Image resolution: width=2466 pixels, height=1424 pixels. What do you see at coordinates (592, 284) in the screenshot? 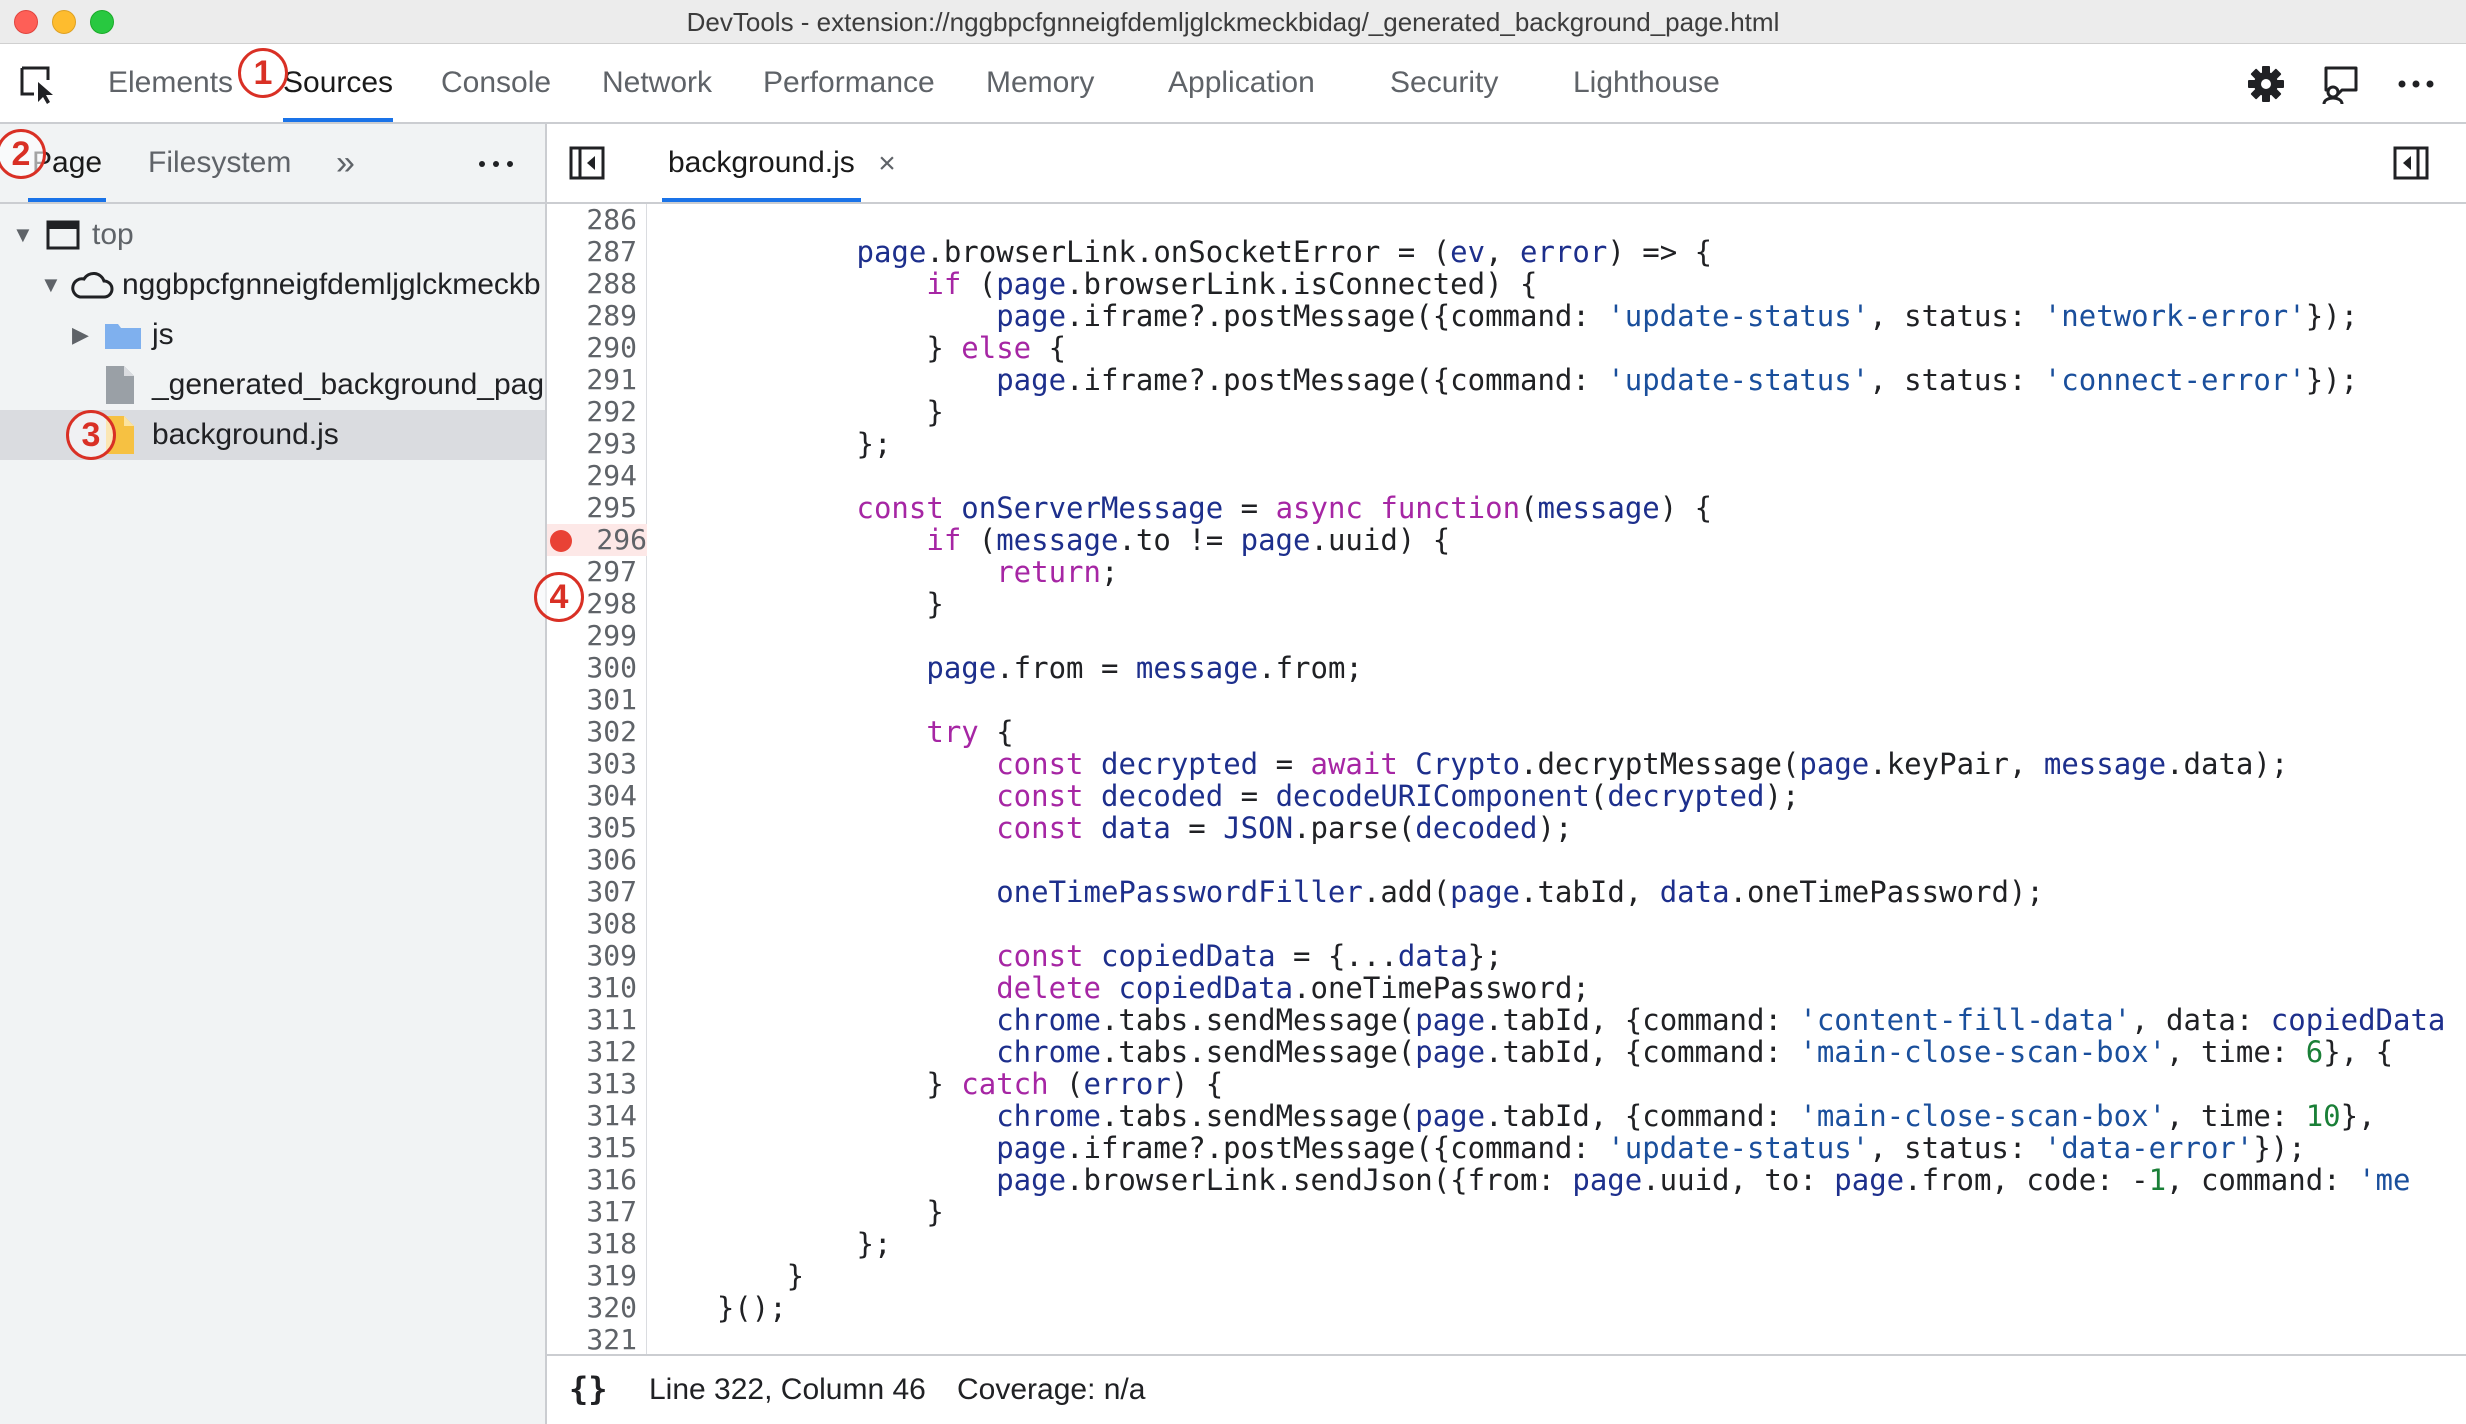
I see `line-number: 288` at bounding box center [592, 284].